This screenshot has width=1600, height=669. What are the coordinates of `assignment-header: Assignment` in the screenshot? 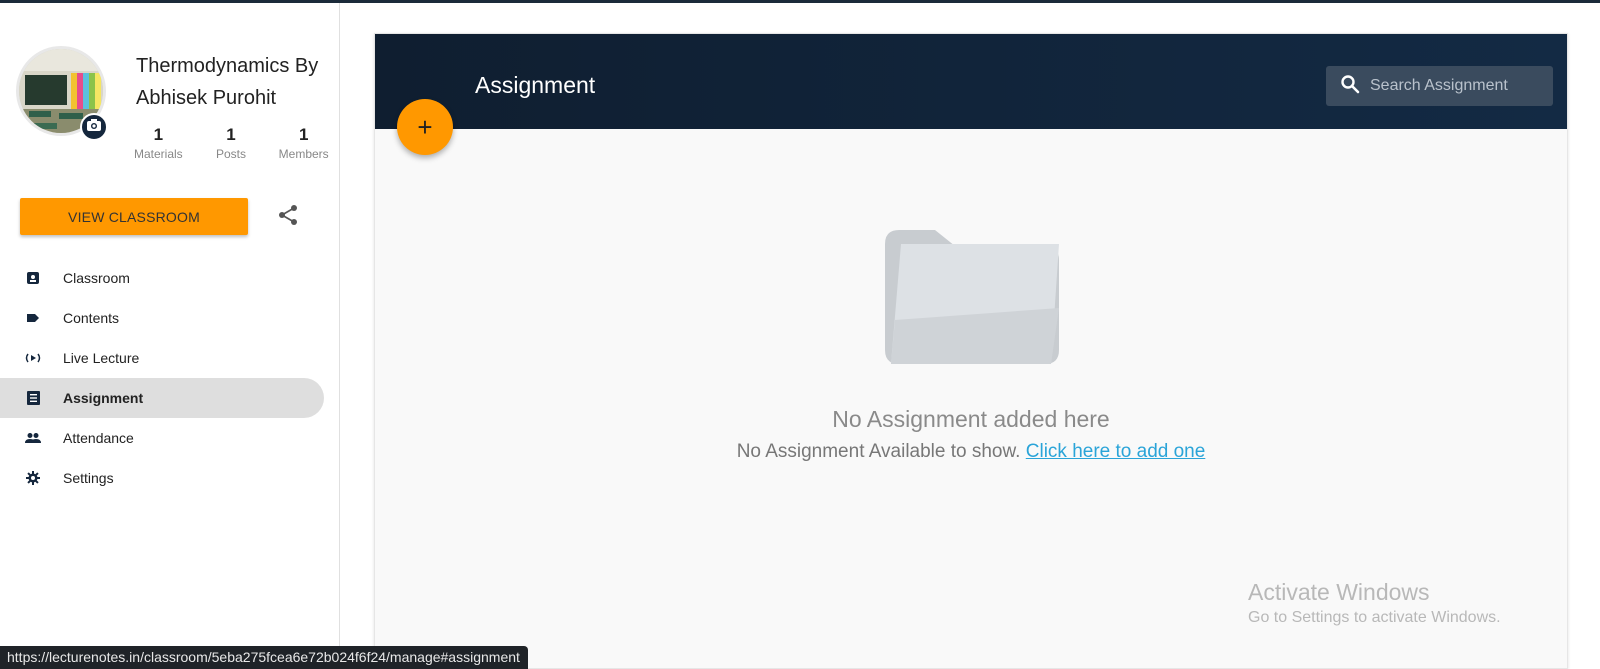 It's located at (971, 81).